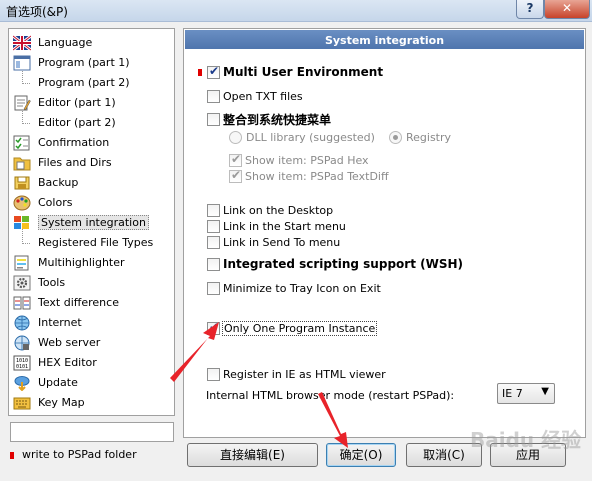  Describe the element at coordinates (61, 402) in the screenshot. I see `sidebar-item-label: Key Map` at that location.